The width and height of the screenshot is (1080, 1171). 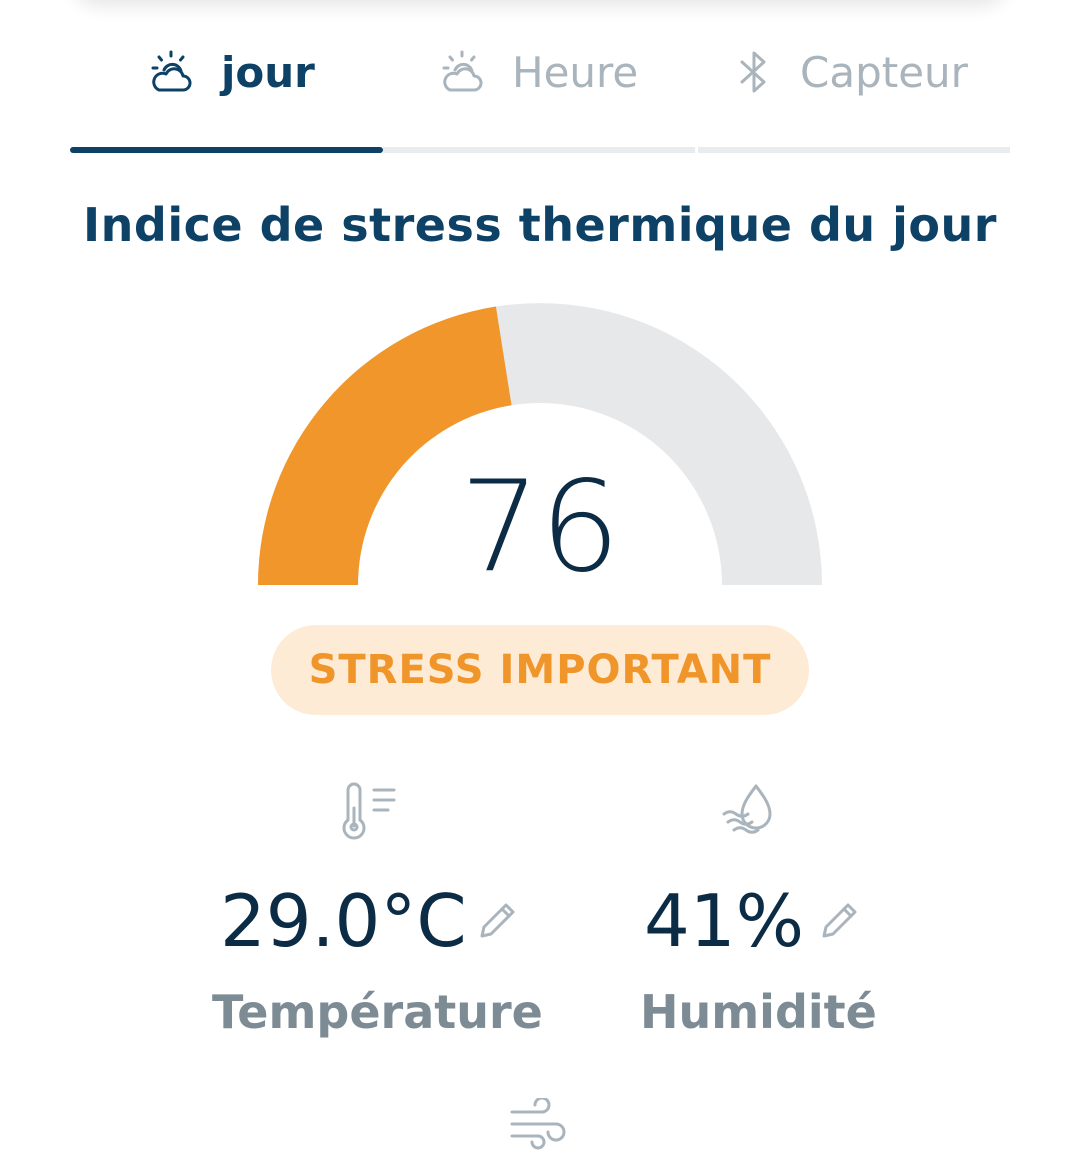 What do you see at coordinates (724, 921) in the screenshot?
I see `humidity-value: 41%` at bounding box center [724, 921].